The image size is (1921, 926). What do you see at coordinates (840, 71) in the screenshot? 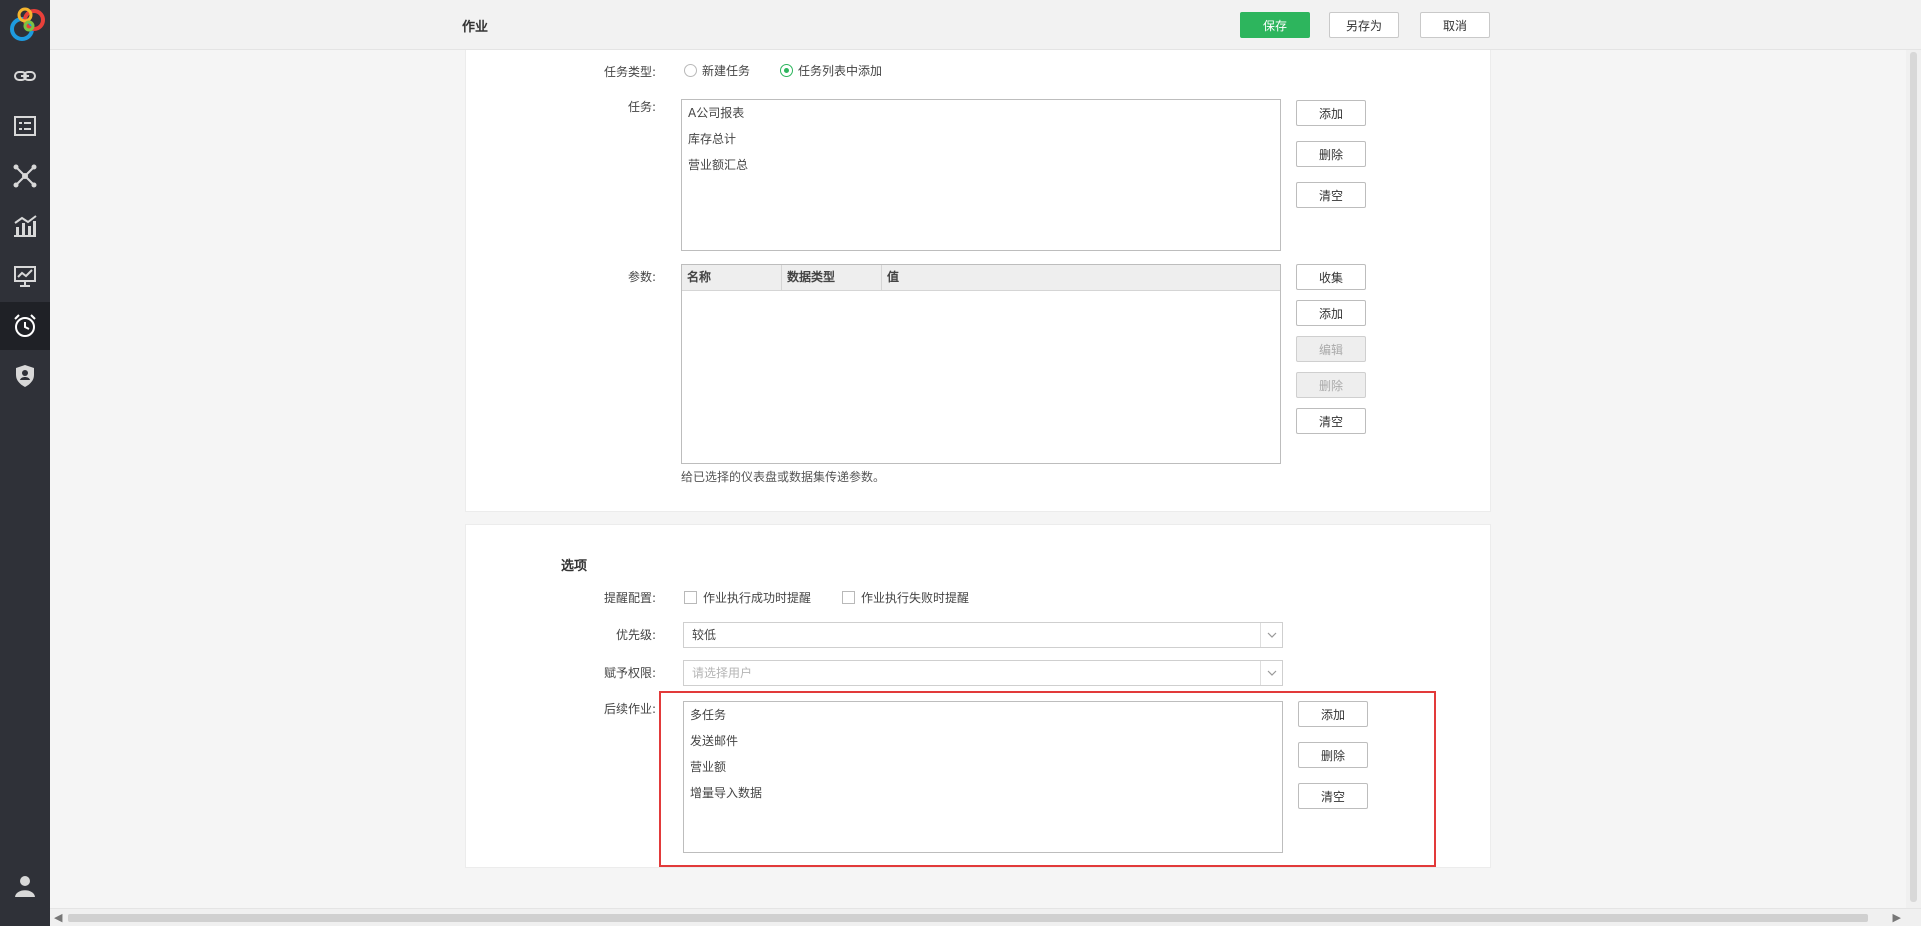
I see `radio-from-list-label: 任务列表中添加` at bounding box center [840, 71].